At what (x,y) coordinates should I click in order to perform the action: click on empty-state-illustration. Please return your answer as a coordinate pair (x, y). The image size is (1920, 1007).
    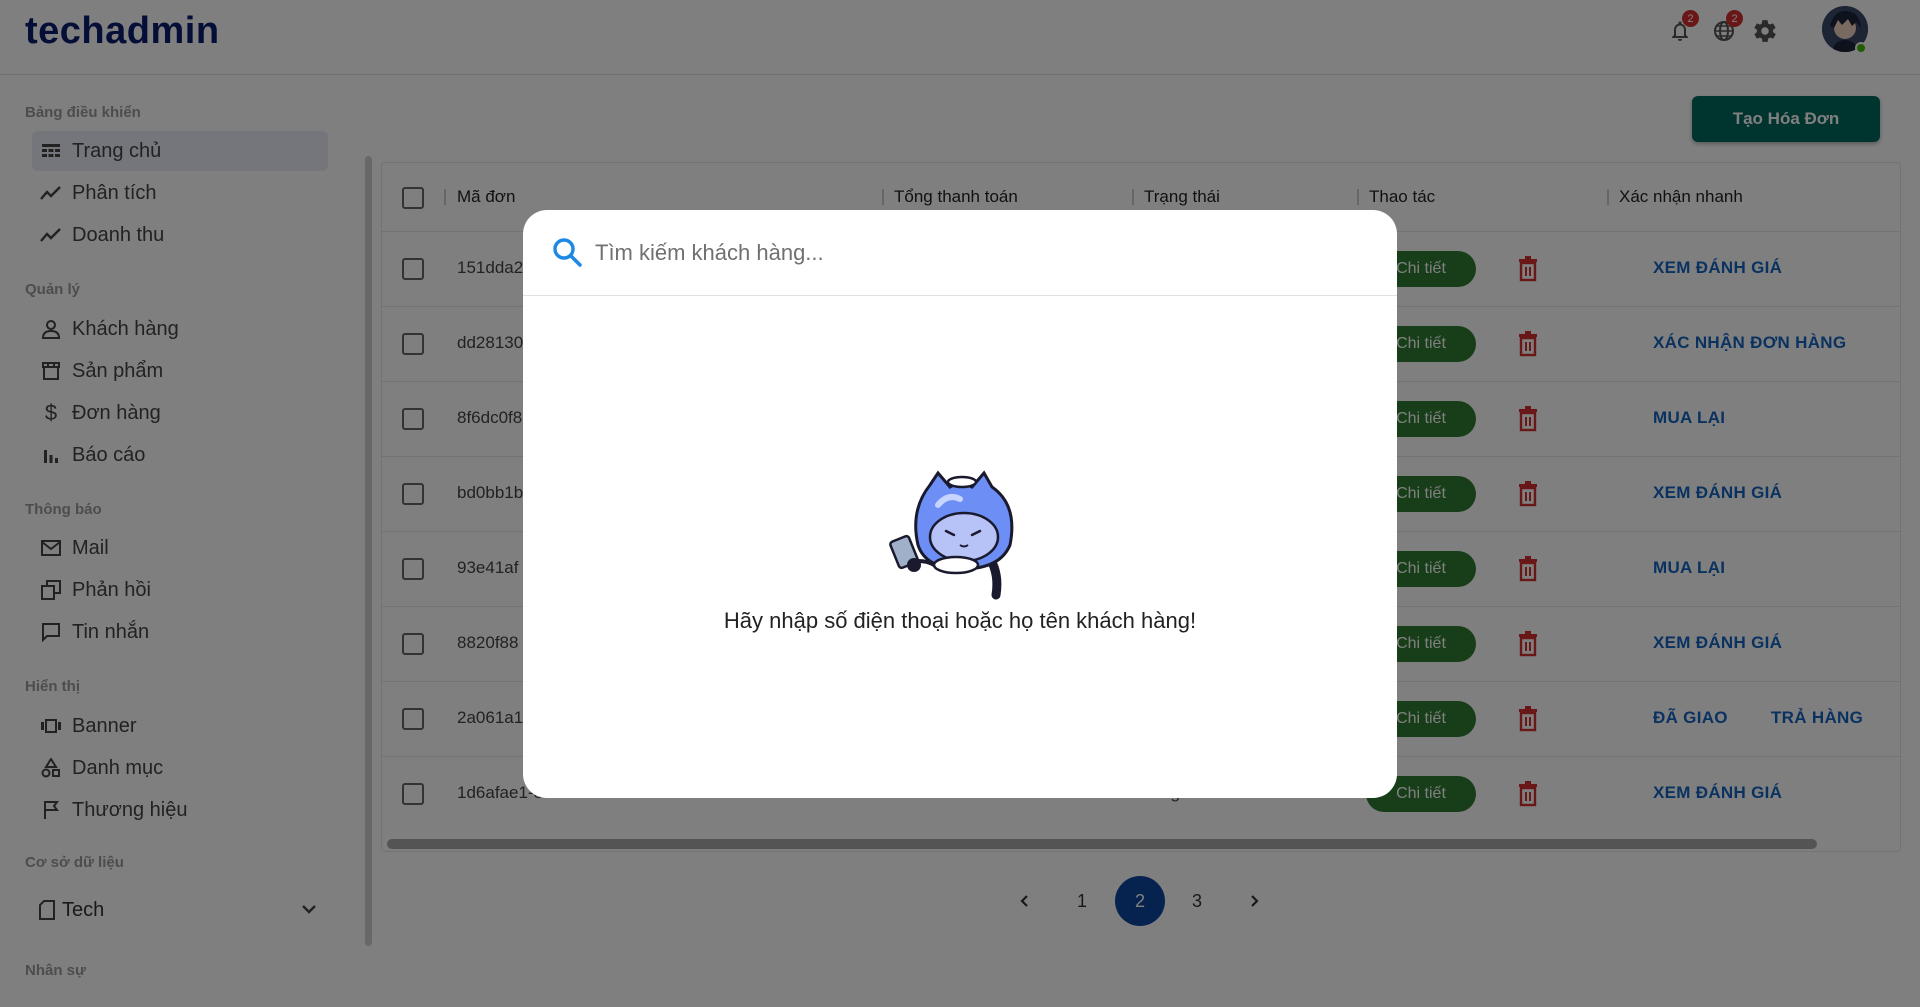
    Looking at the image, I should click on (951, 535).